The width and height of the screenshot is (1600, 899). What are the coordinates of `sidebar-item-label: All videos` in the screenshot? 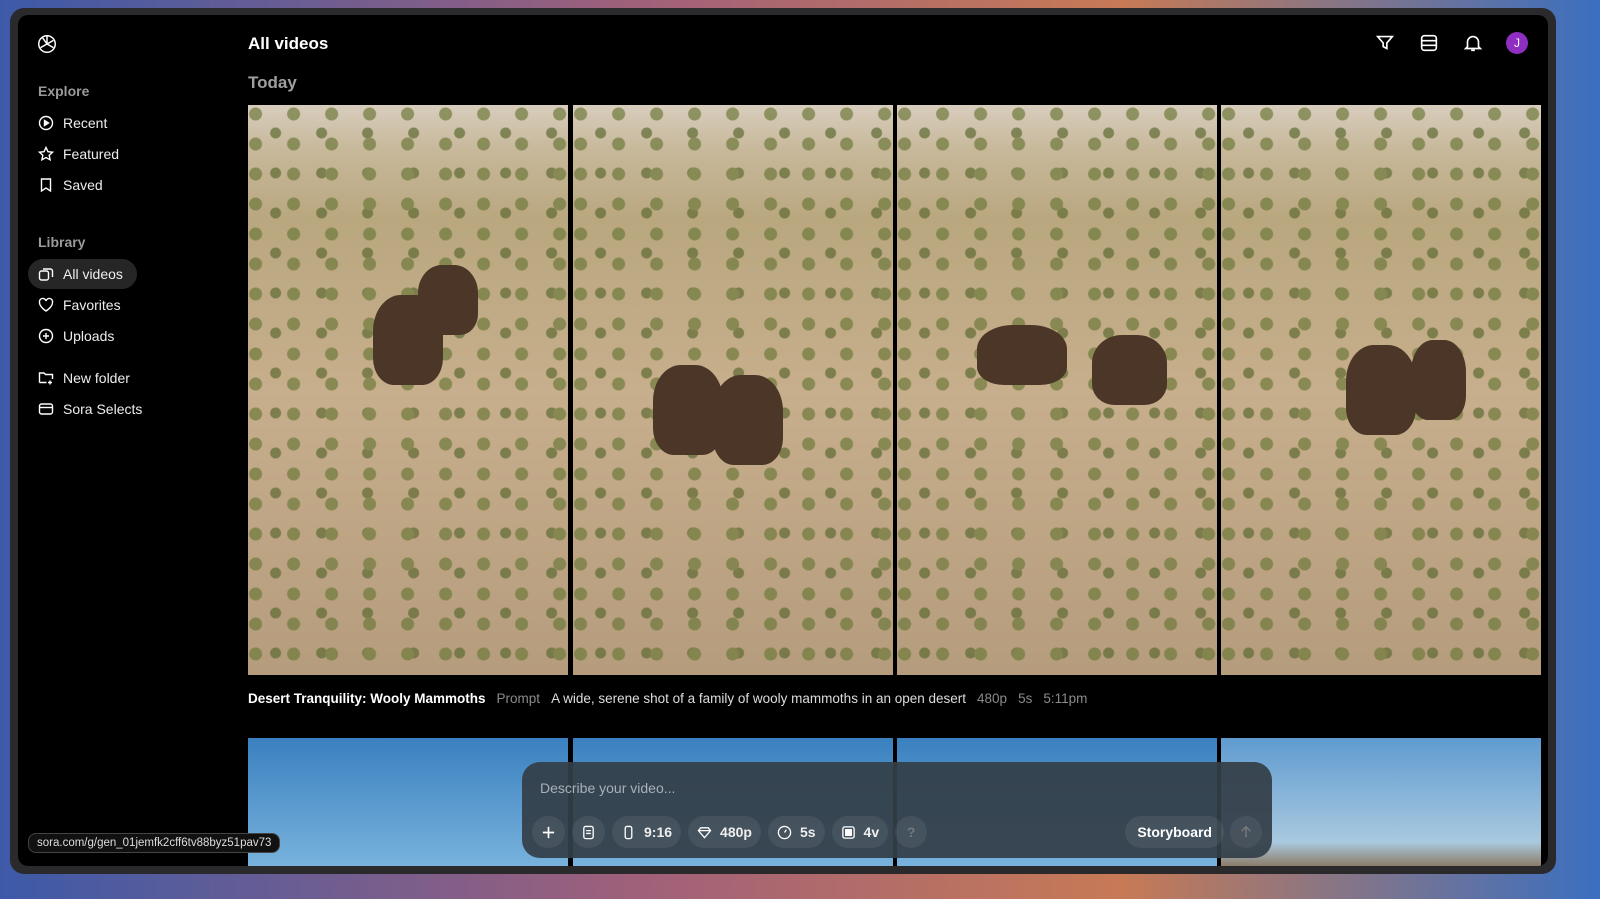 It's located at (93, 274).